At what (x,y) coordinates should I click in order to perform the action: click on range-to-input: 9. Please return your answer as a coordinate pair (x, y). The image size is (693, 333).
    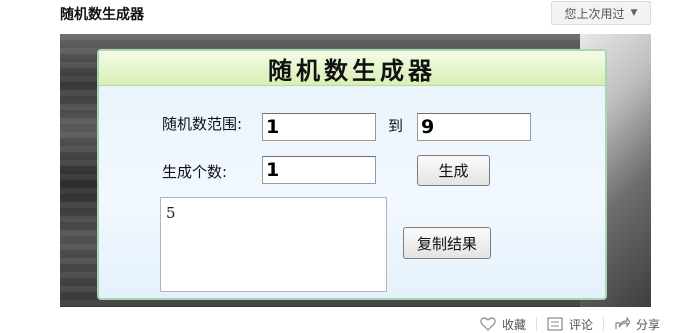
    Looking at the image, I should click on (474, 127).